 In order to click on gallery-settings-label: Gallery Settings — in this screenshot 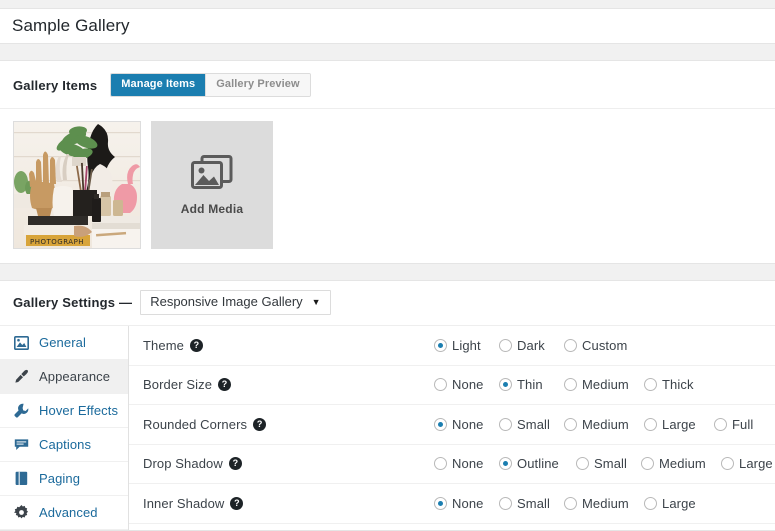, I will do `click(73, 302)`.